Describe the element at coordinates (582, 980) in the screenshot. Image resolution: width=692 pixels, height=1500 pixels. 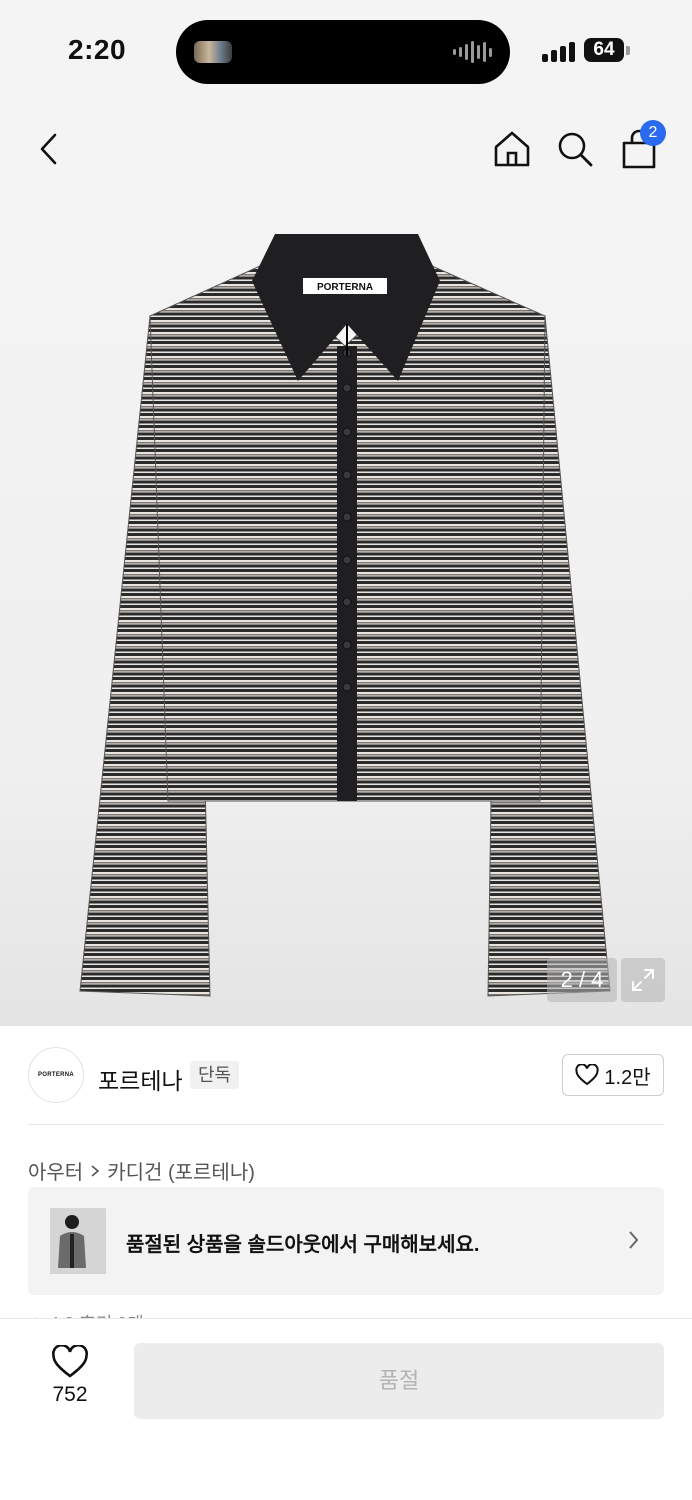
I see `image-counter: 2 / 4` at that location.